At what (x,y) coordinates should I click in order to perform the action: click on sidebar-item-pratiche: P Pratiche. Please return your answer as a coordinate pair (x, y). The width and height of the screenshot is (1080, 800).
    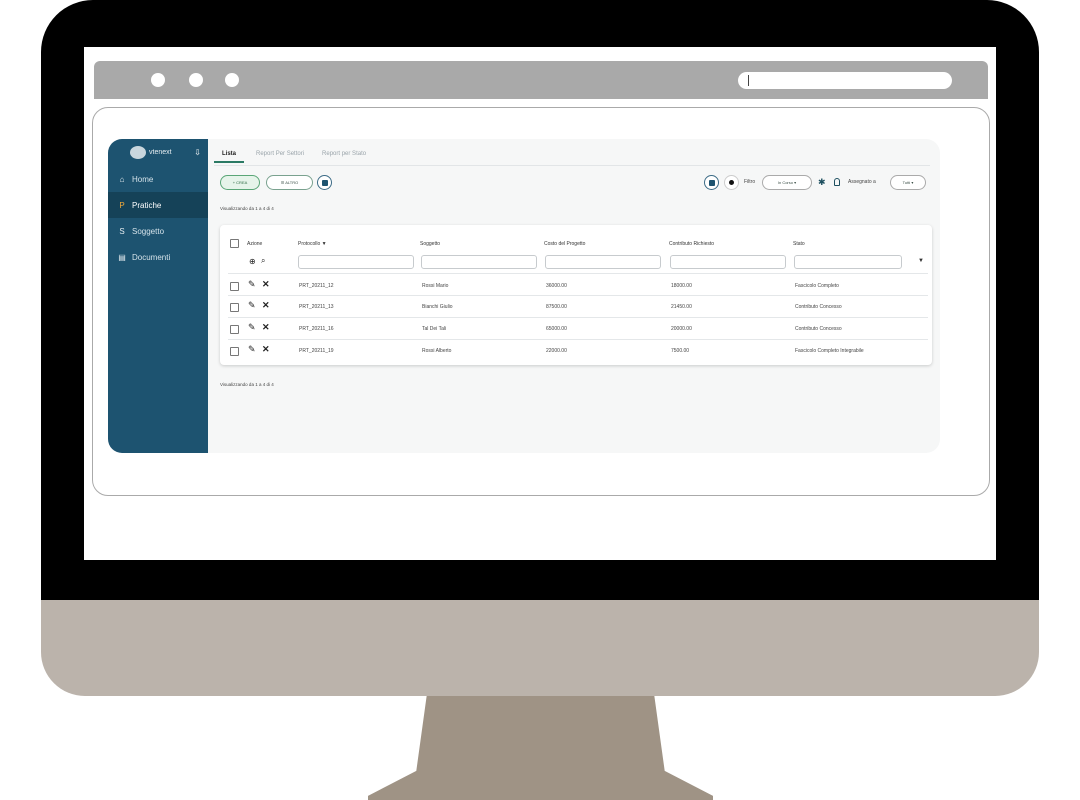
    Looking at the image, I should click on (158, 205).